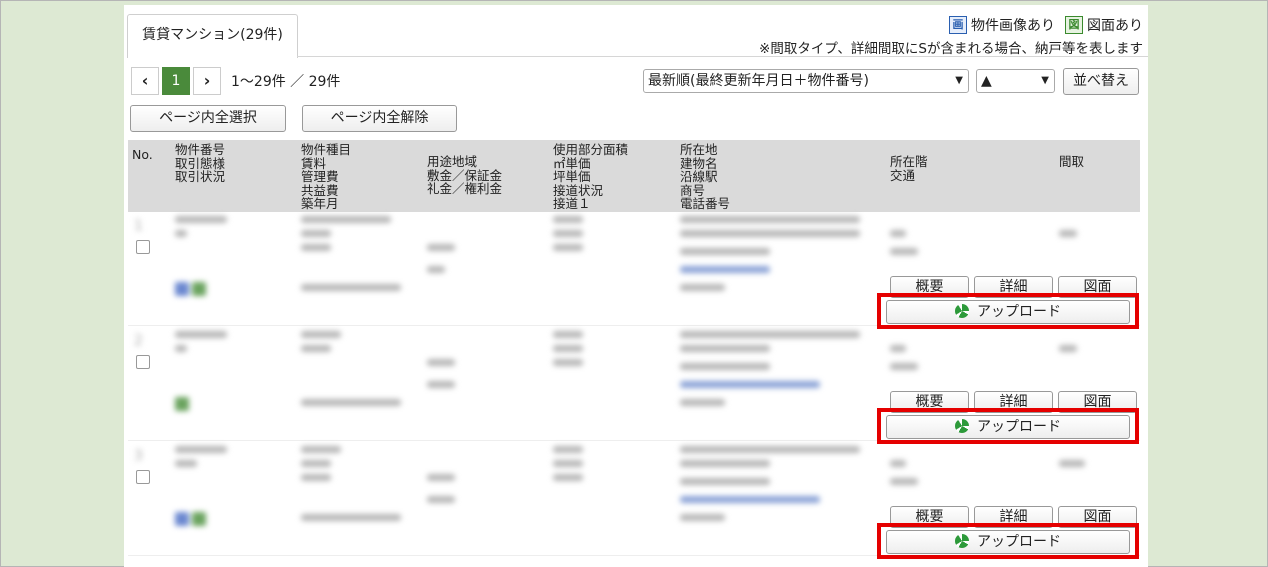 This screenshot has height=567, width=1268. Describe the element at coordinates (212, 36) in the screenshot. I see `tab-rental-mansion: 賃貸マンション(29件)` at that location.